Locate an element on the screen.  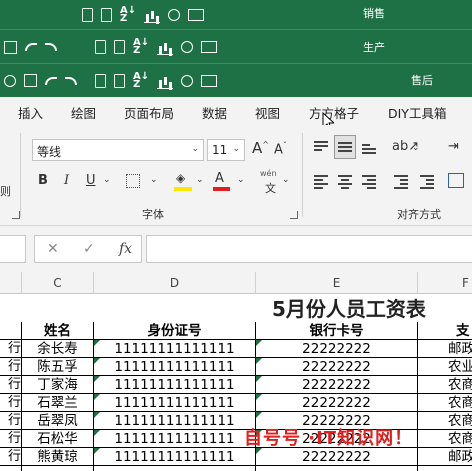
cancel-icon: ✕ is located at coordinates (53, 249).